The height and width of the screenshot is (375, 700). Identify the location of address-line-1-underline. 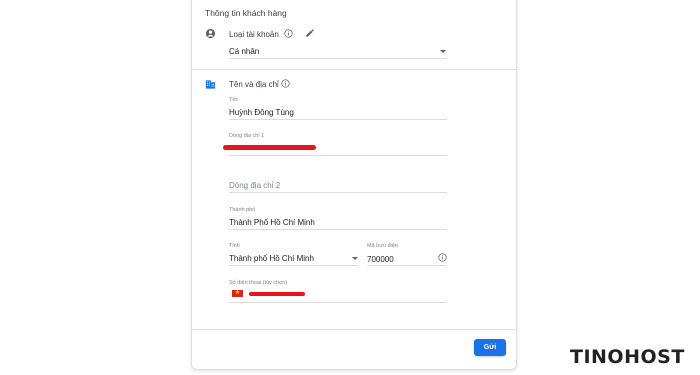
(338, 155).